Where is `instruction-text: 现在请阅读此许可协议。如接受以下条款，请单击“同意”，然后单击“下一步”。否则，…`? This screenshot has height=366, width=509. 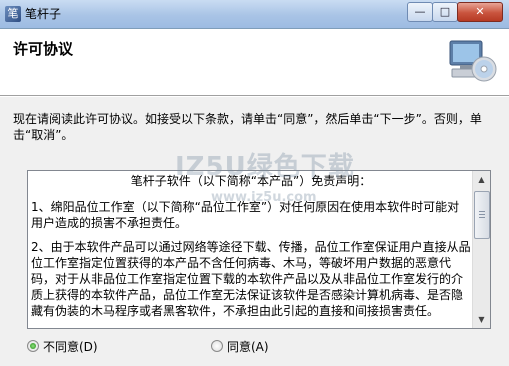 instruction-text: 现在请阅读此许可协议。如接受以下条款，请单击“同意”，然后单击“下一步”。否则，… is located at coordinates (247, 127).